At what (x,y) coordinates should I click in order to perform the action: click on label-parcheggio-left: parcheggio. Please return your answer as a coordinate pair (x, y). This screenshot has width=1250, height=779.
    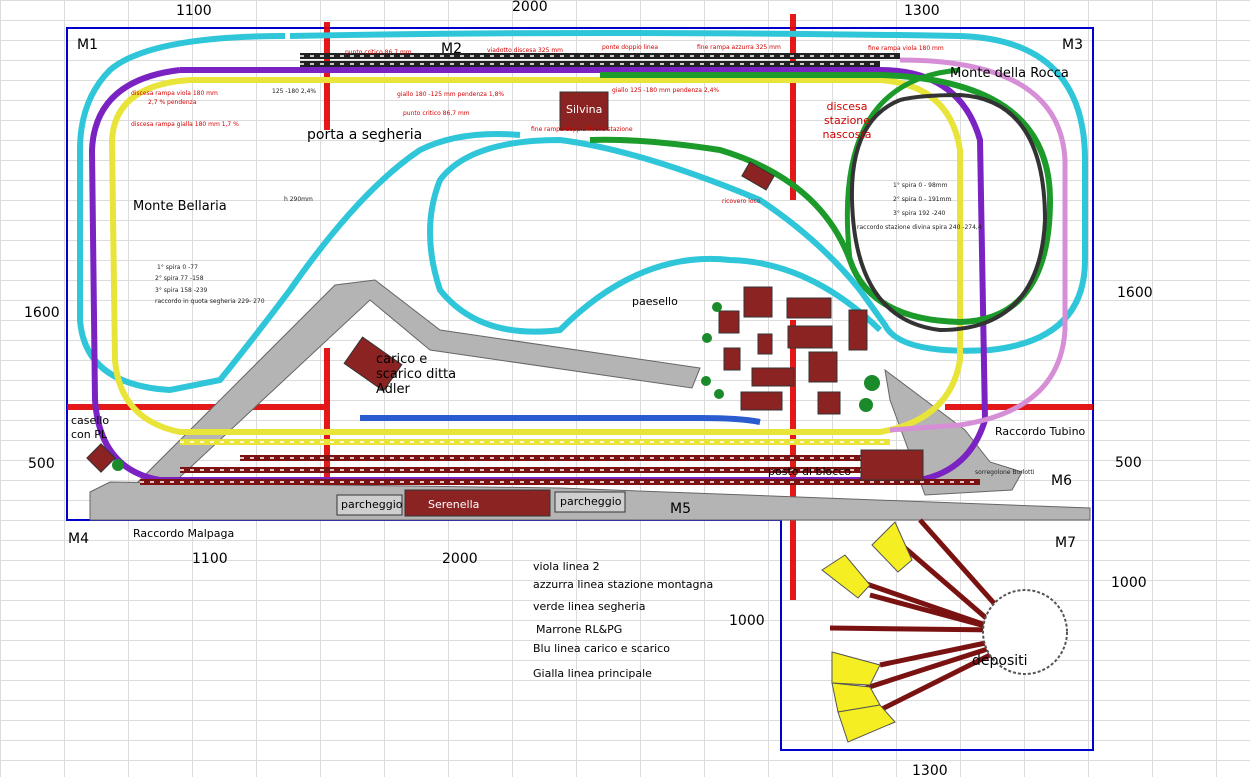
    Looking at the image, I should click on (372, 504).